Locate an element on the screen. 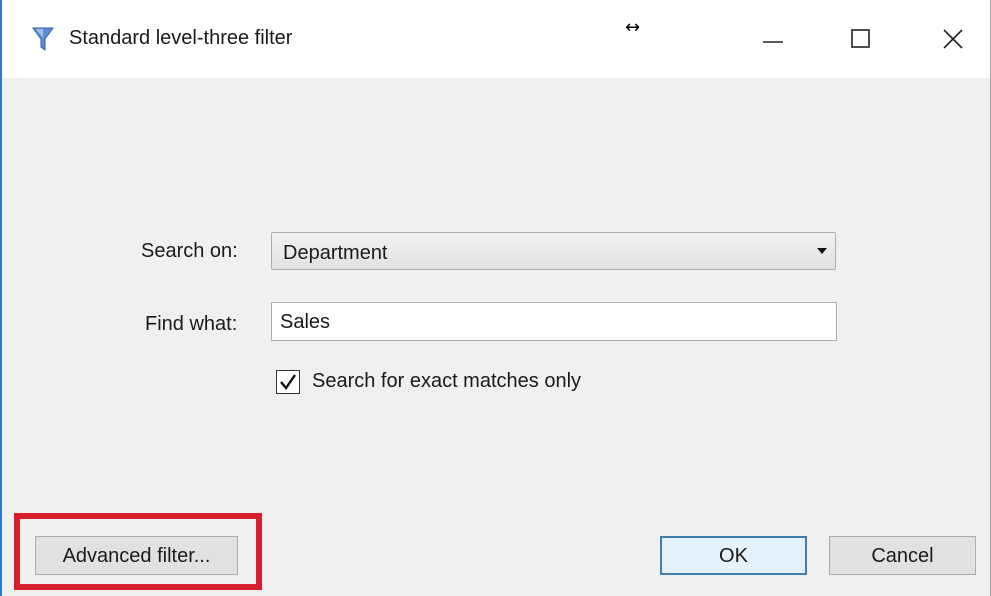 This screenshot has width=991, height=596. search-on-dropdown: Department is located at coordinates (553, 251).